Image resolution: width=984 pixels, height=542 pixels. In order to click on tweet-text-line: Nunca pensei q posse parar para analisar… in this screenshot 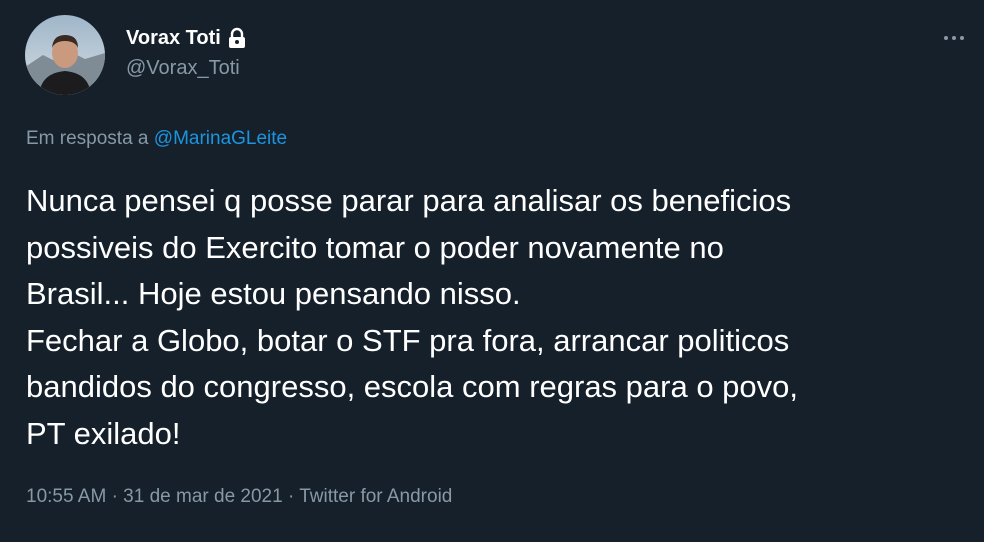, I will do `click(409, 200)`.